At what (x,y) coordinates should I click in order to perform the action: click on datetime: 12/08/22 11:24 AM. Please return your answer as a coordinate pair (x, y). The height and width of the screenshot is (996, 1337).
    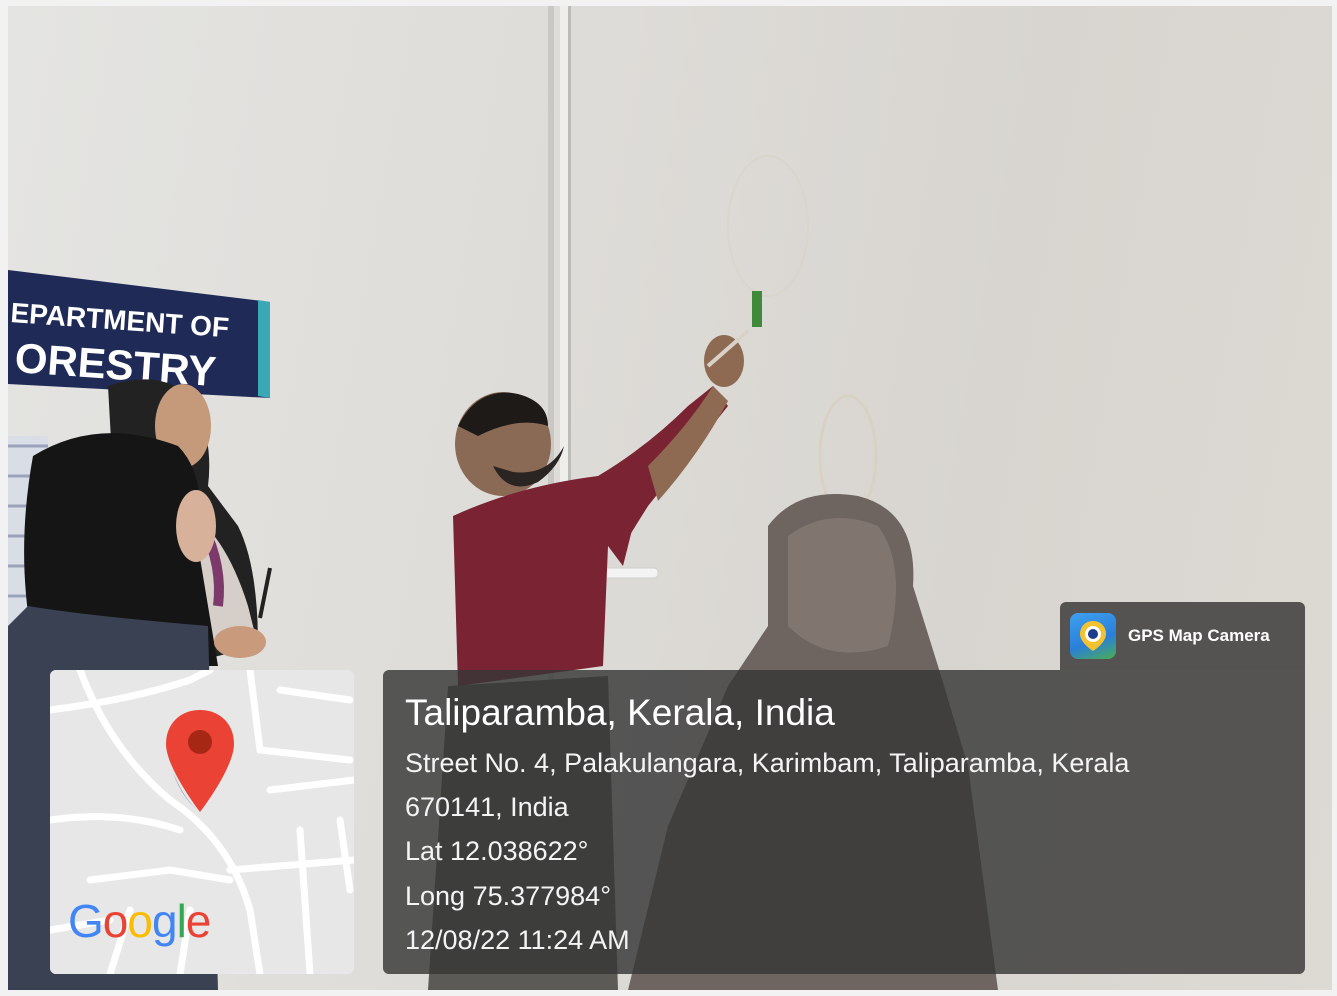
    Looking at the image, I should click on (517, 940).